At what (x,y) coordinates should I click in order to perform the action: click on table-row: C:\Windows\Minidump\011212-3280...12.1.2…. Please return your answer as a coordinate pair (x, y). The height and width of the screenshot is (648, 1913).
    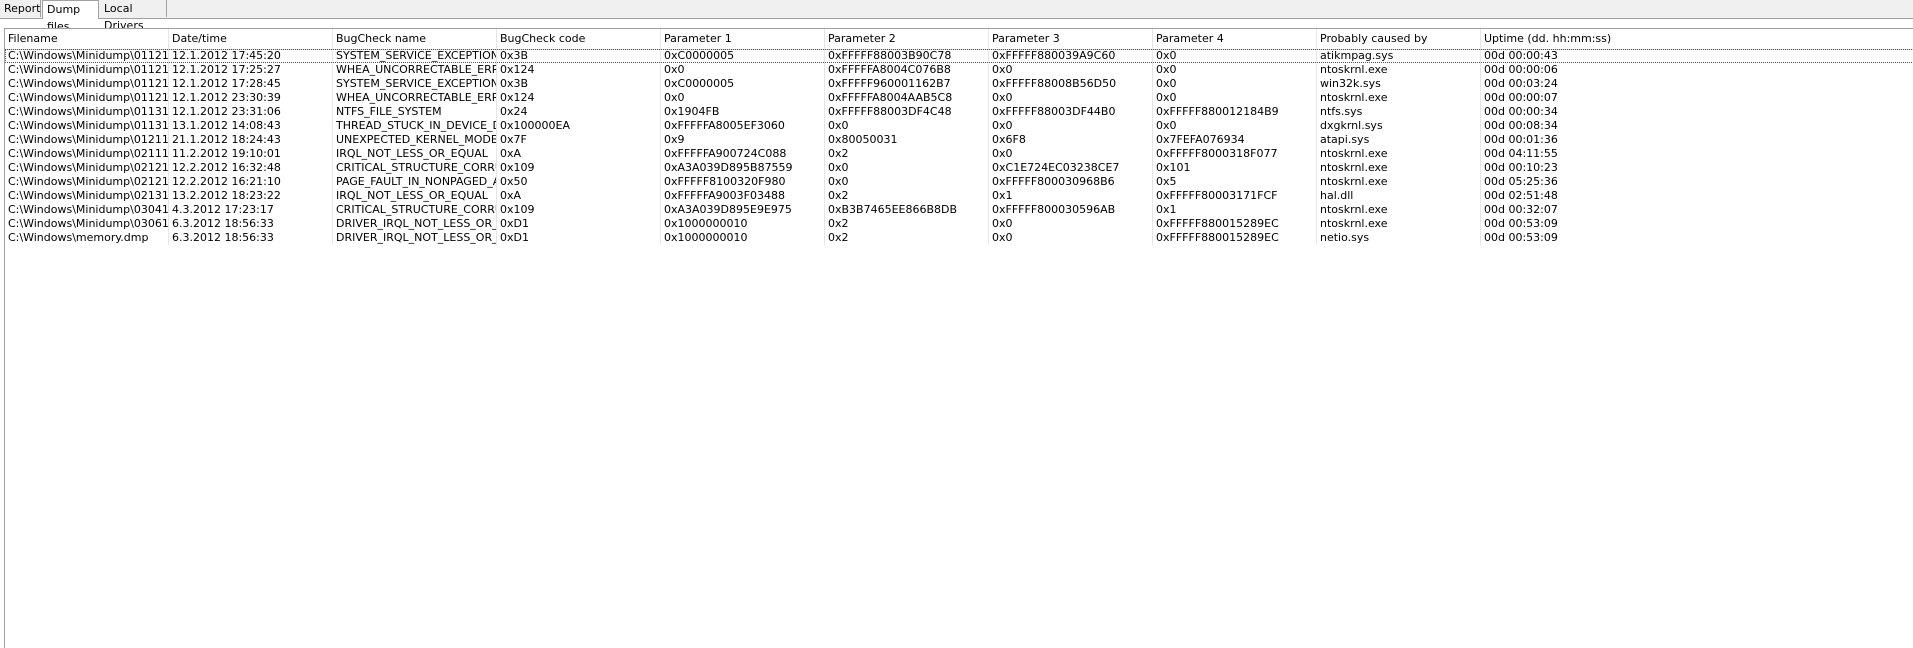
    Looking at the image, I should click on (959, 98).